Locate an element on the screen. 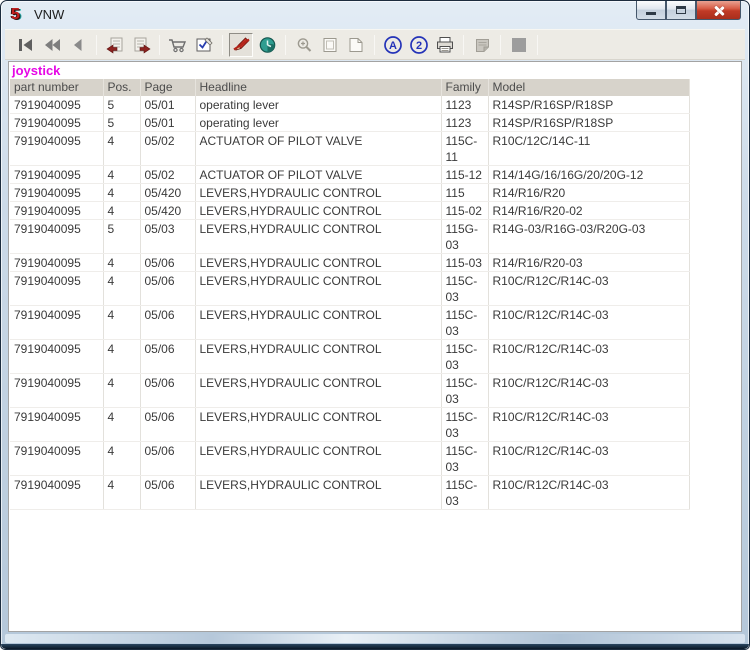  close-button is located at coordinates (718, 10).